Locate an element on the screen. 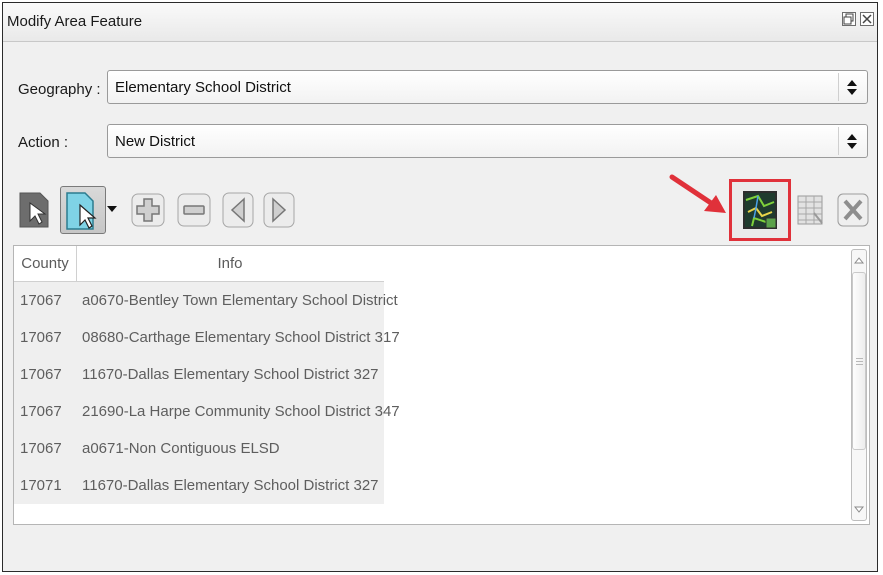 This screenshot has width=883, height=575. geography-dropdown-arrow-icon is located at coordinates (851, 87).